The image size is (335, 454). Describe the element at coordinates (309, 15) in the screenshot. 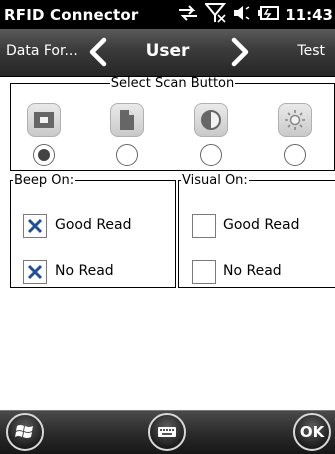

I see `clock: 11:43` at that location.